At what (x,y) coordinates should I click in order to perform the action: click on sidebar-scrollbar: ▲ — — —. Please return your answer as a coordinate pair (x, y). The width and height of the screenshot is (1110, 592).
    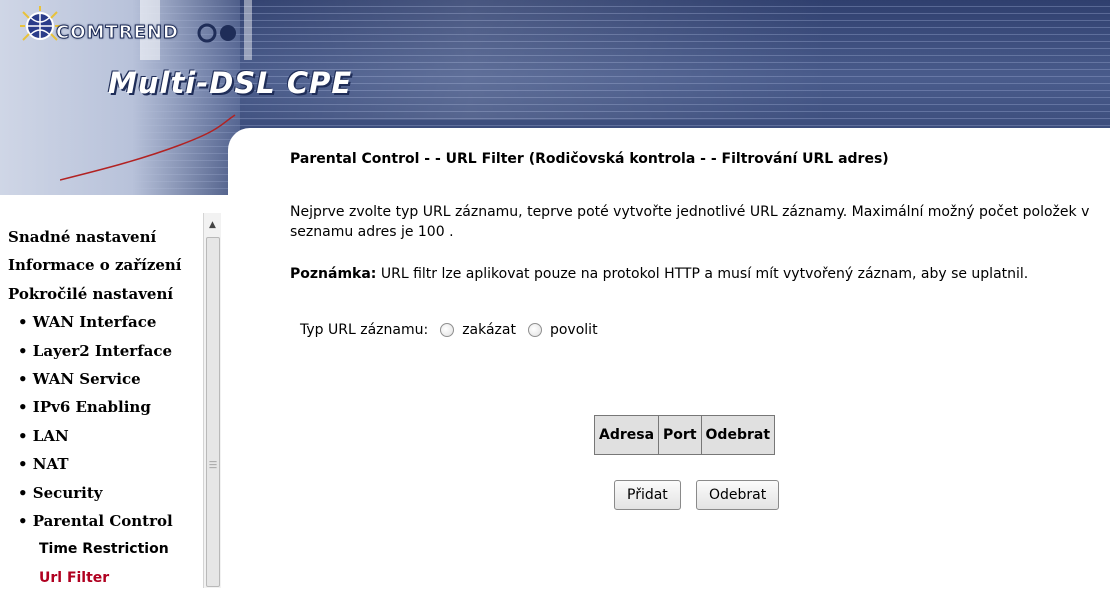
    Looking at the image, I should click on (212, 400).